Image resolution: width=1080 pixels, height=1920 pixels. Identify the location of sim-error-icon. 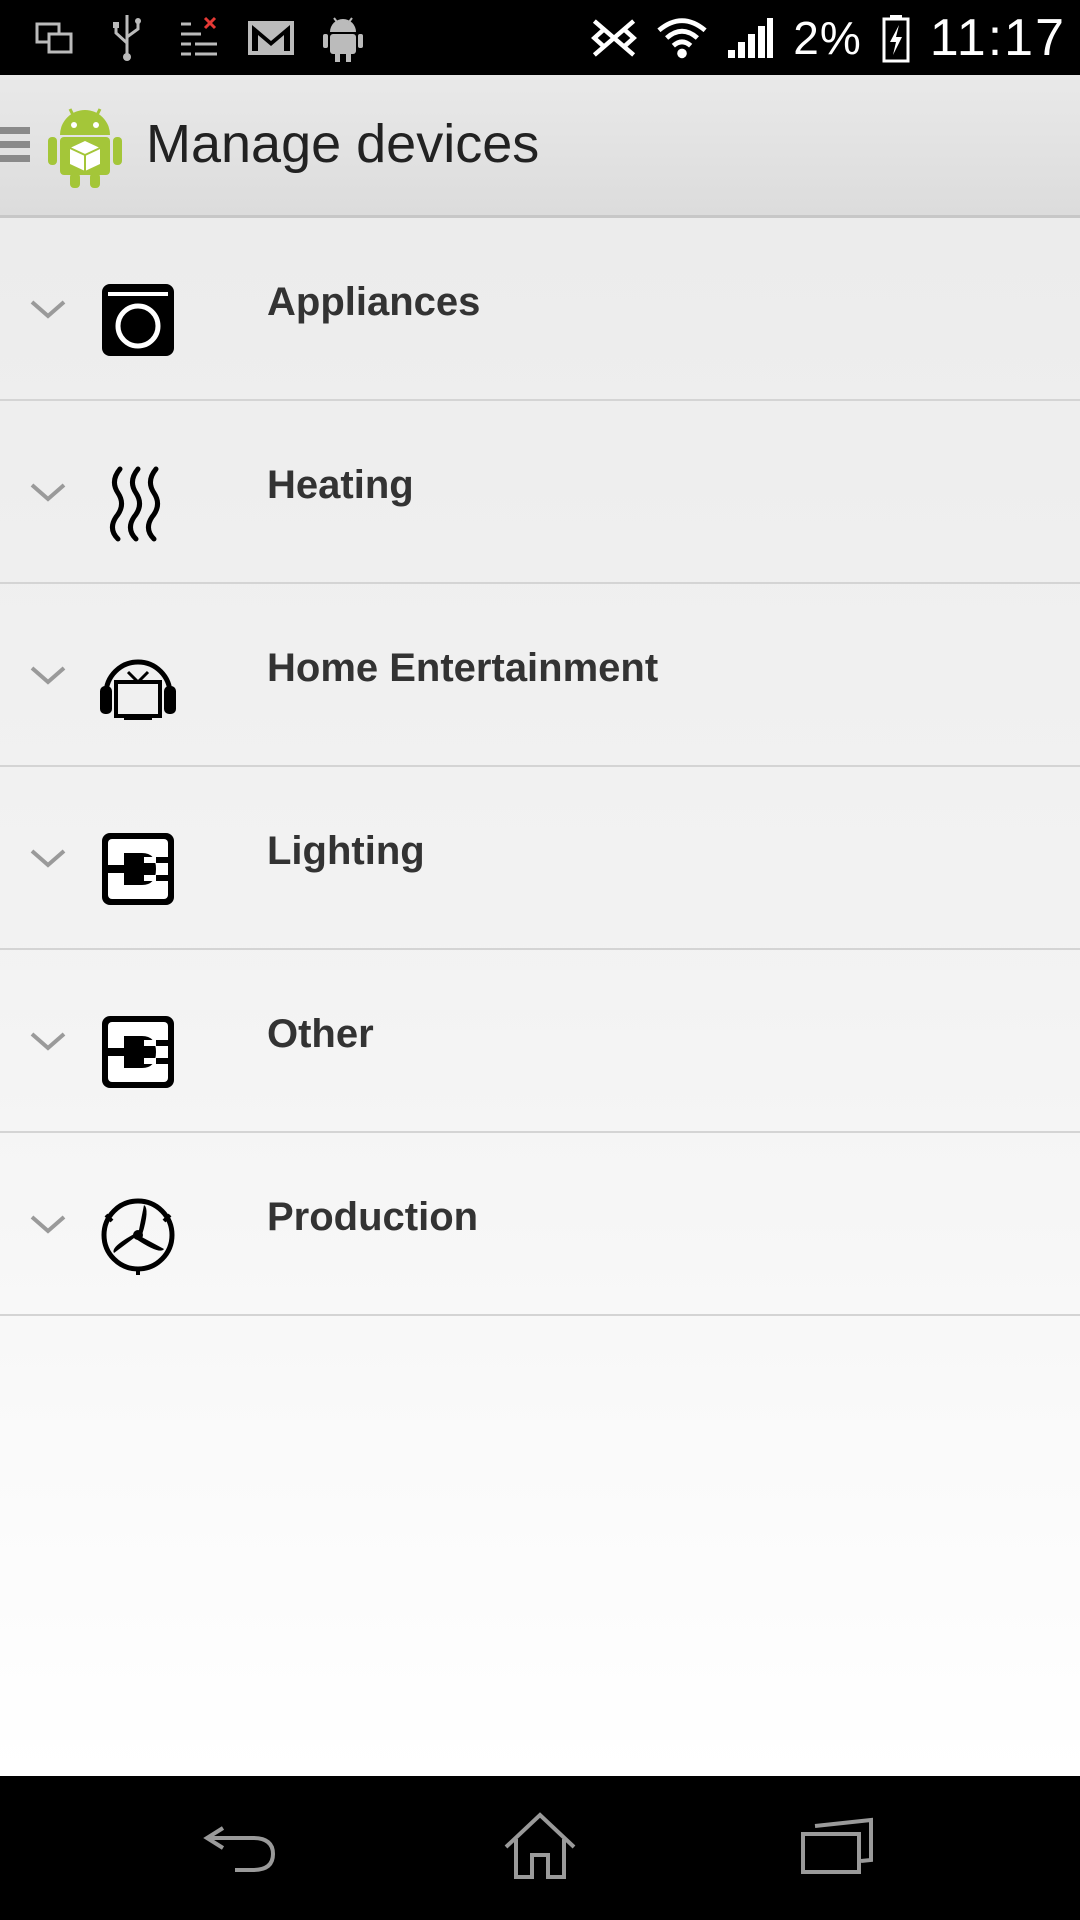
(199, 38).